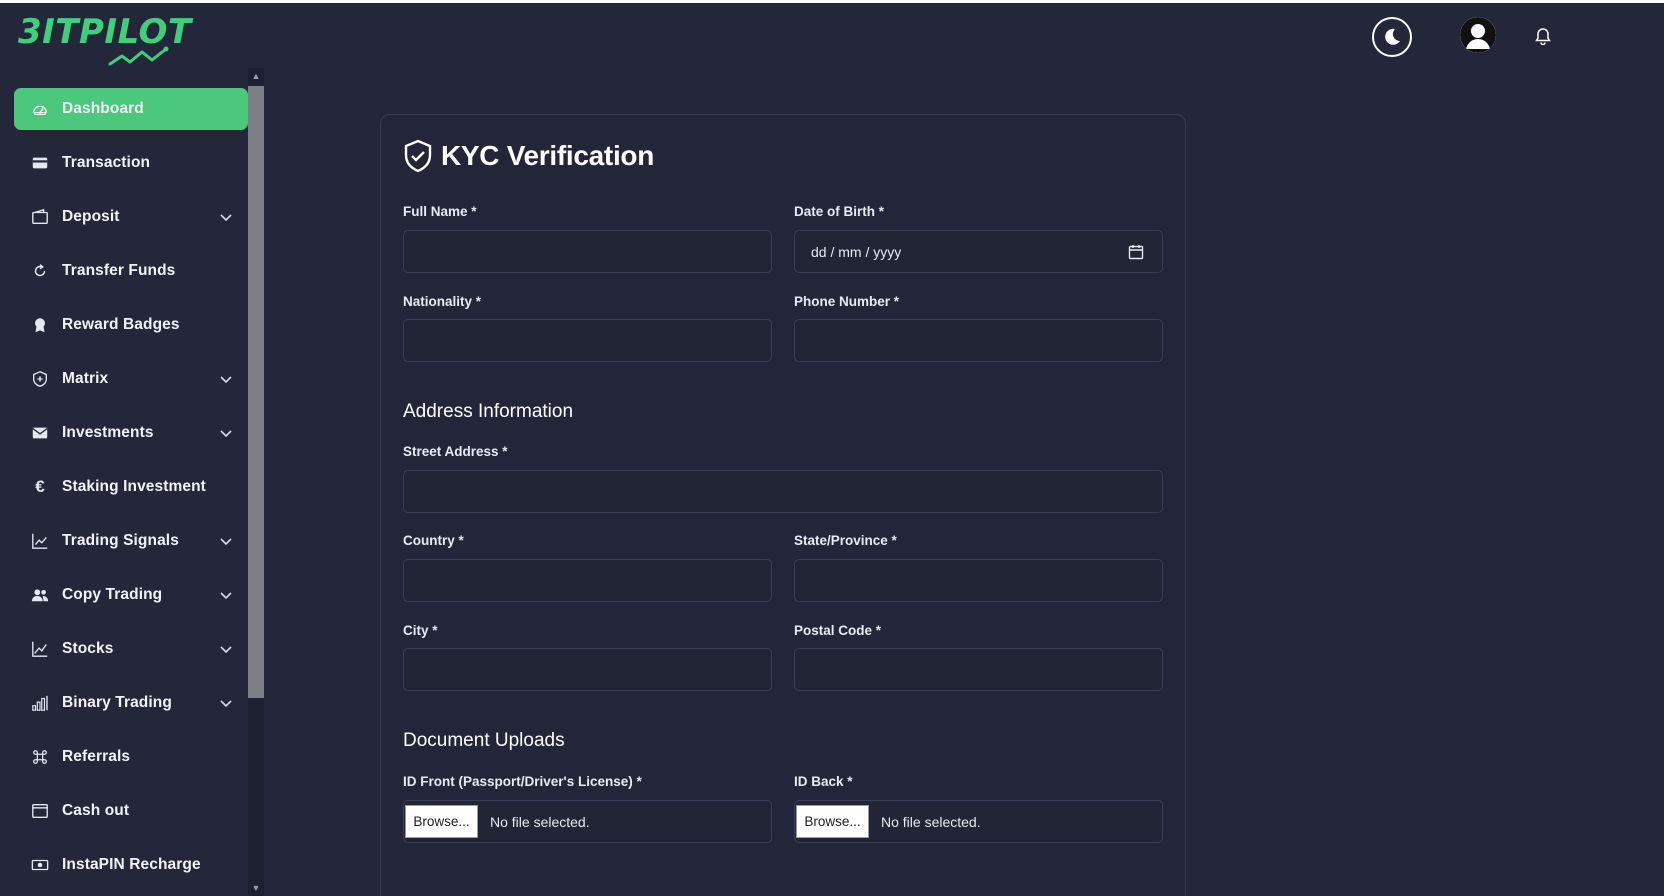  I want to click on user-avatar, so click(1478, 35).